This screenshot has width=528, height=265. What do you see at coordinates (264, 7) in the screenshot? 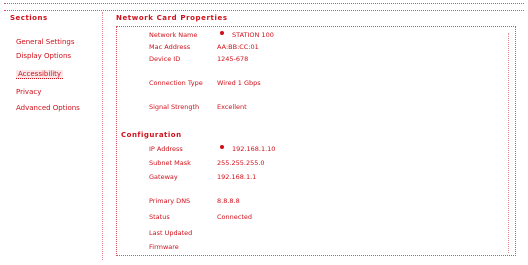
I see `top-toolbar-strip` at bounding box center [264, 7].